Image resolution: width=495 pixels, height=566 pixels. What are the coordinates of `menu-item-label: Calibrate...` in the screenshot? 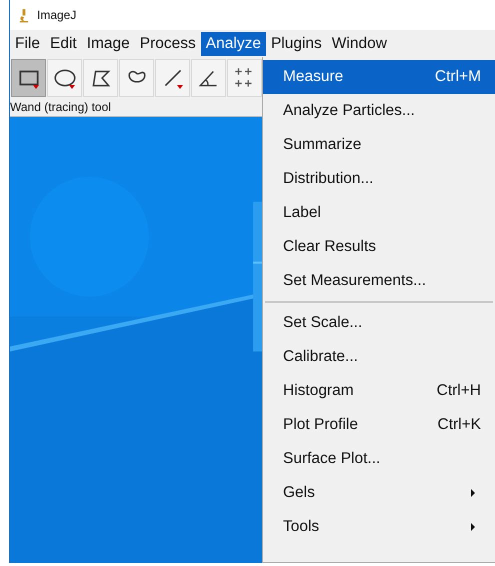 It's located at (321, 357).